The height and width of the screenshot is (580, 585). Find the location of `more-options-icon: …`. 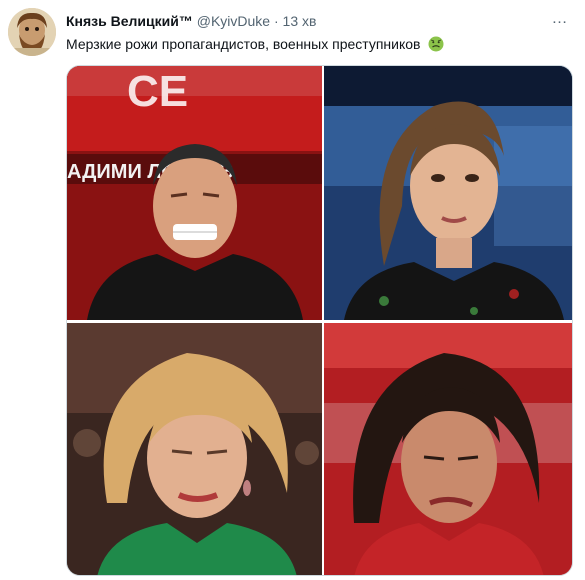

more-options-icon: … is located at coordinates (560, 19).